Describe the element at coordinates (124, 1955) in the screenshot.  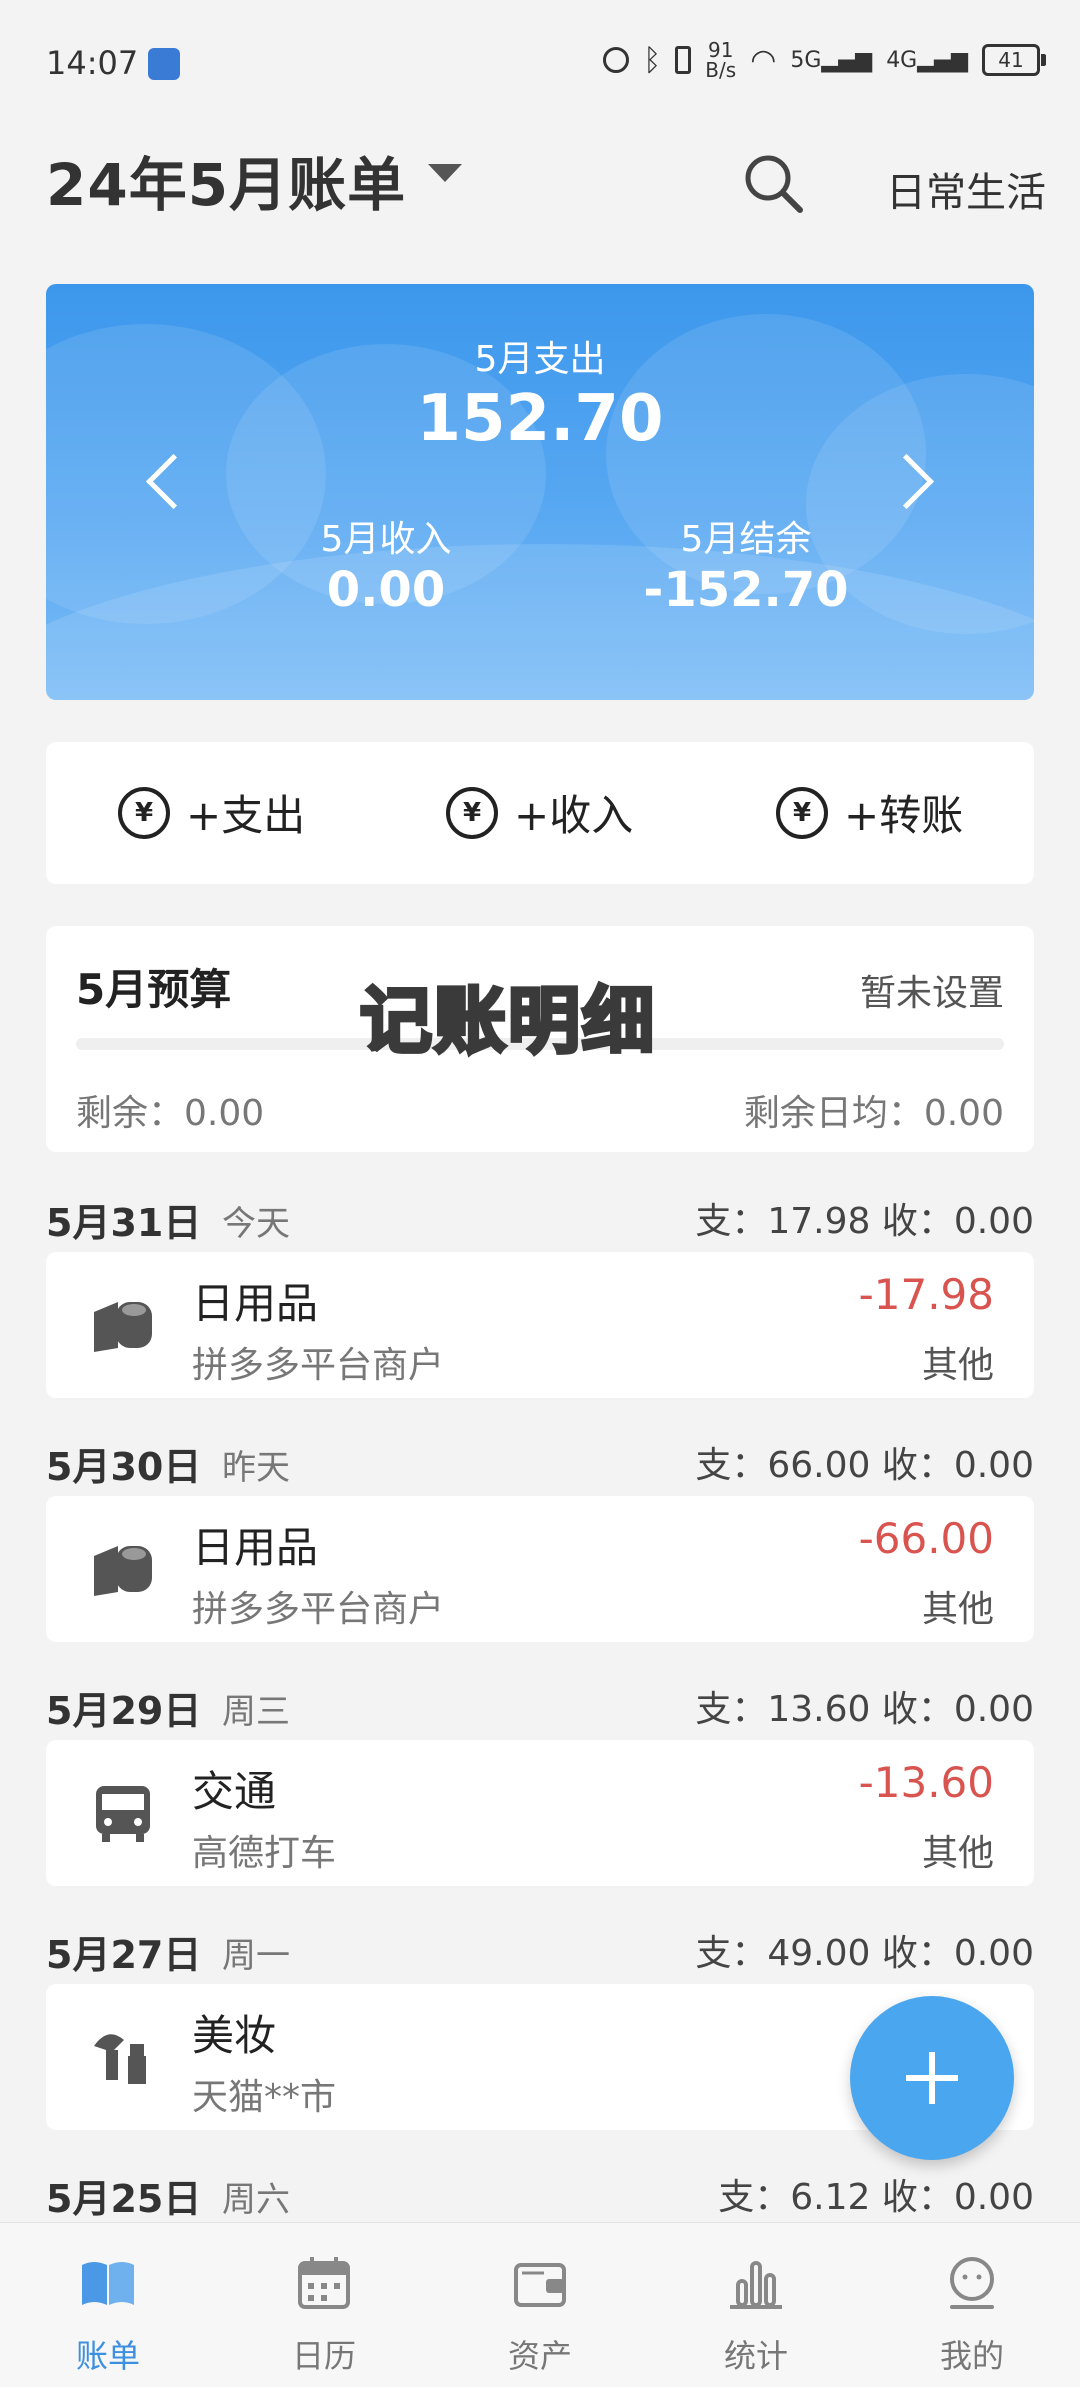
I see `day-date: 5月27日` at that location.